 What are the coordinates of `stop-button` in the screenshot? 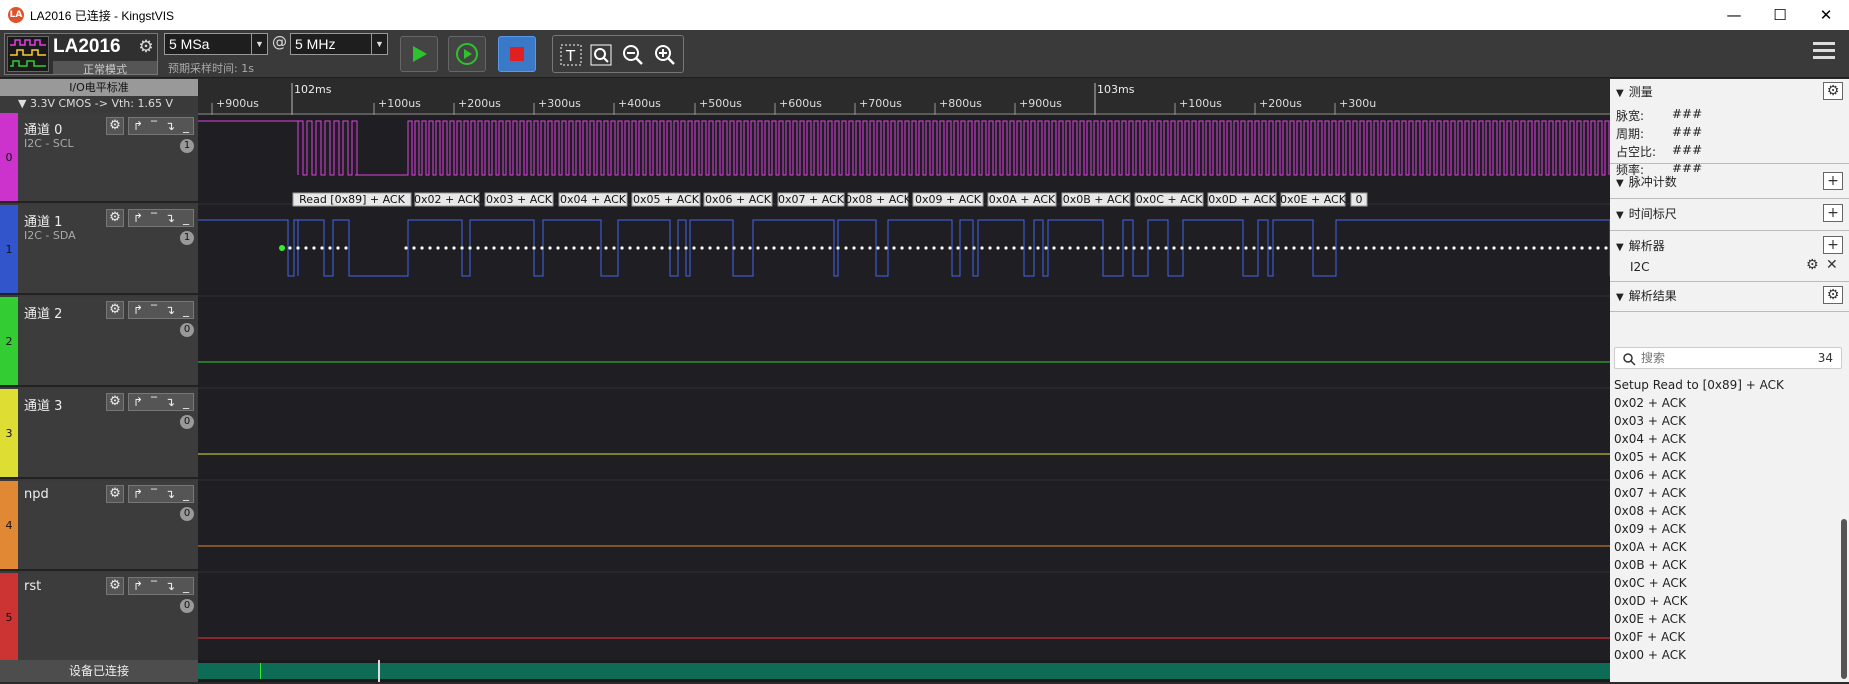 It's located at (517, 54).